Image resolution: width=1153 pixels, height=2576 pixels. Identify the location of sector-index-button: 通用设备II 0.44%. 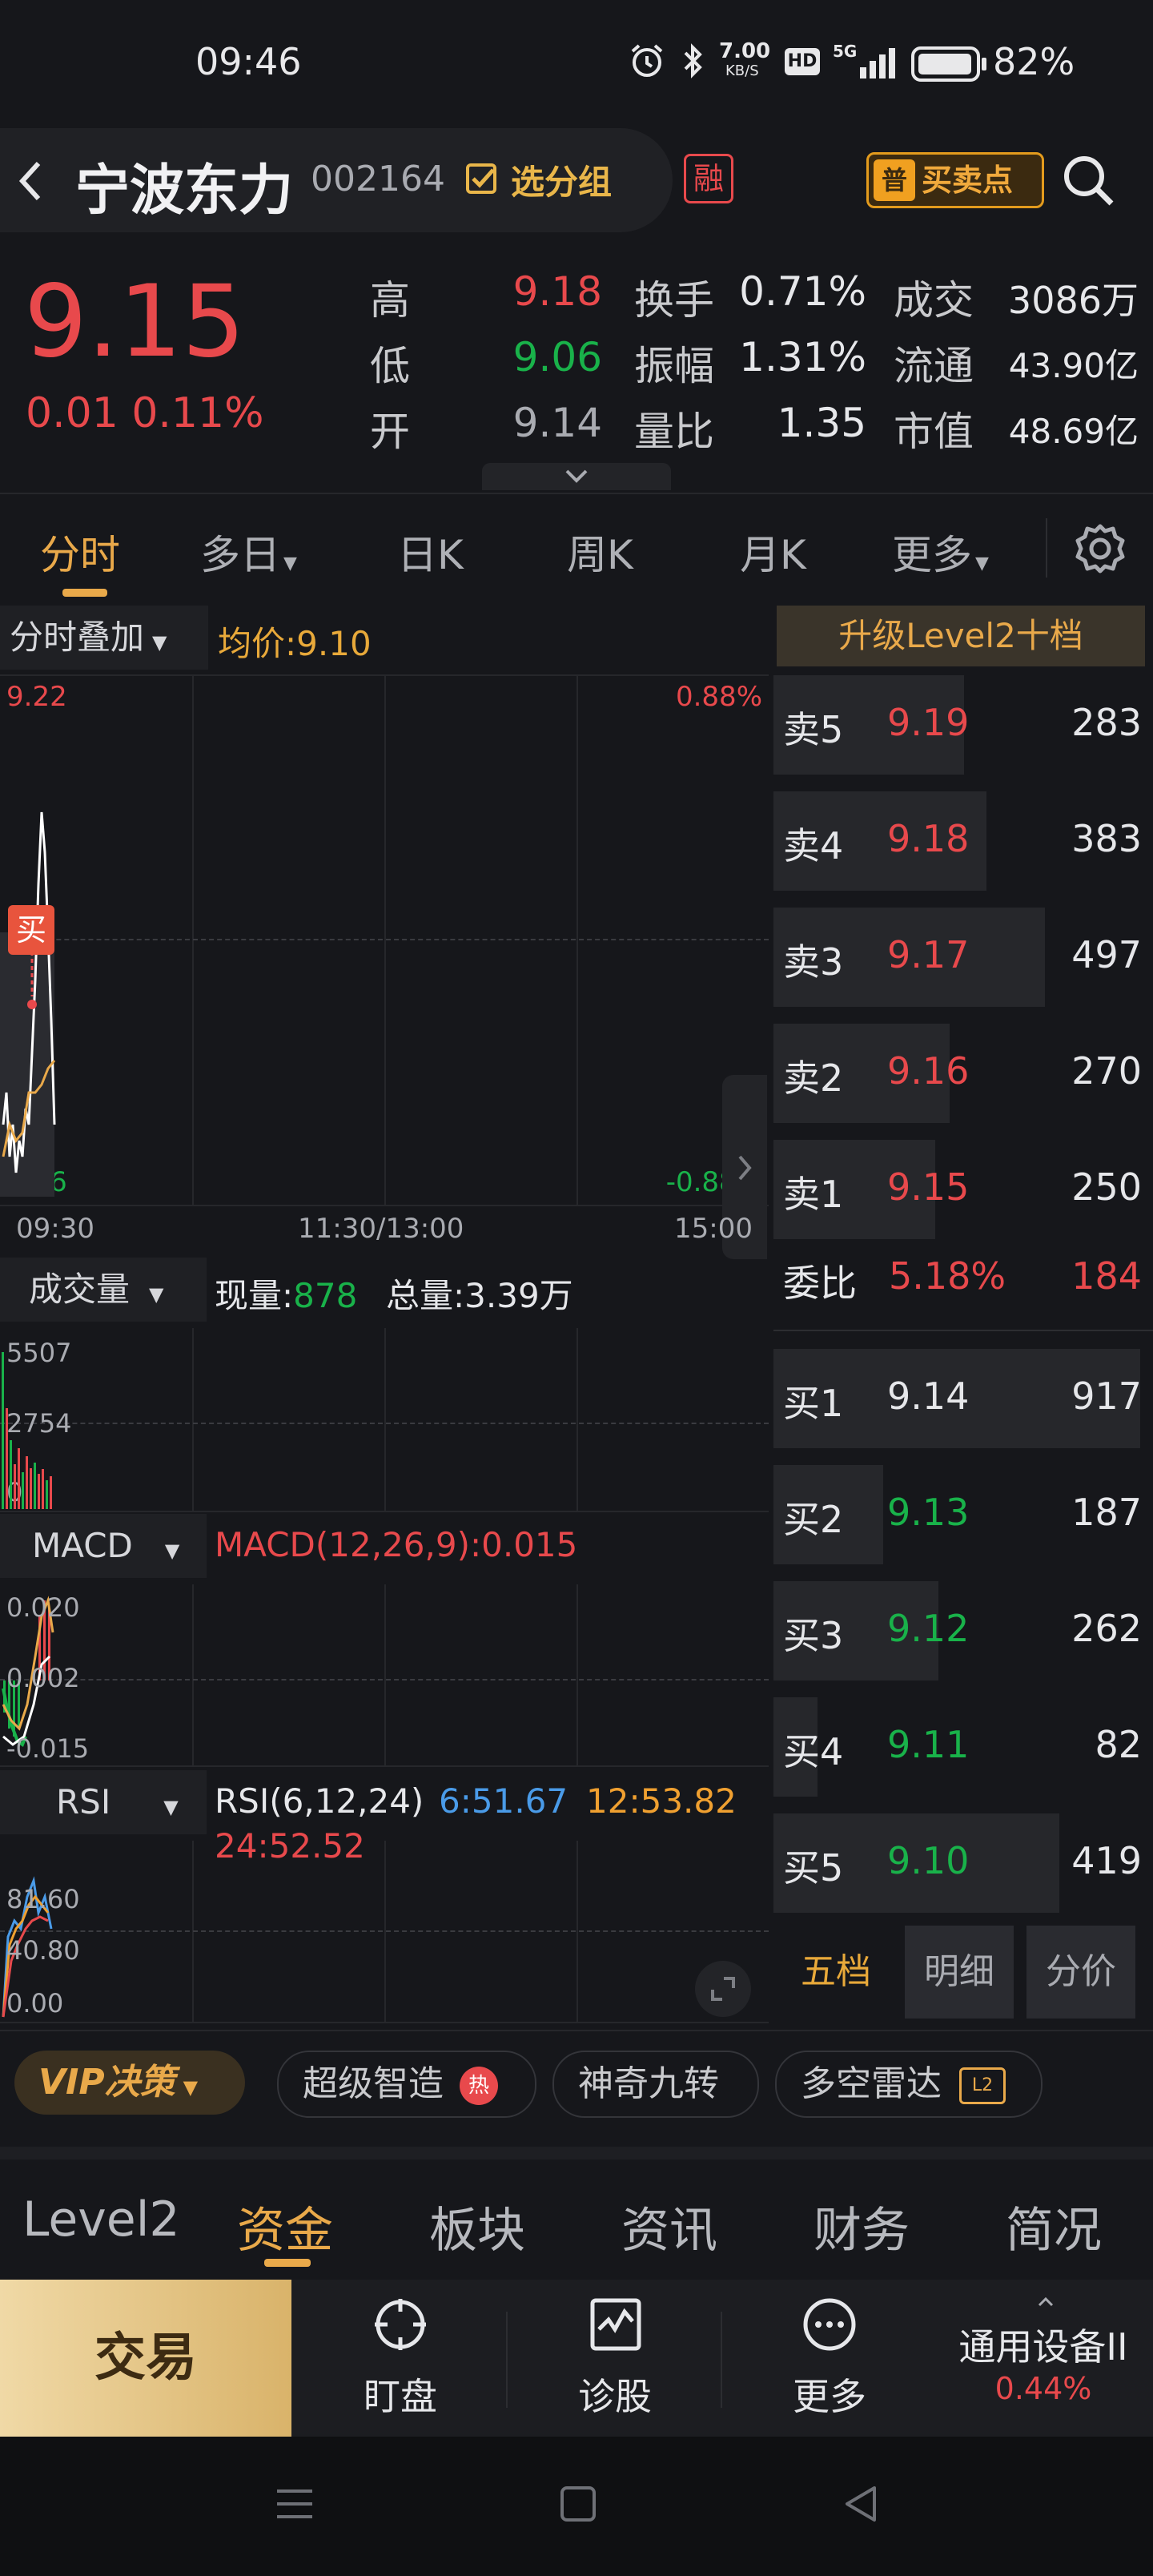
(1043, 2364).